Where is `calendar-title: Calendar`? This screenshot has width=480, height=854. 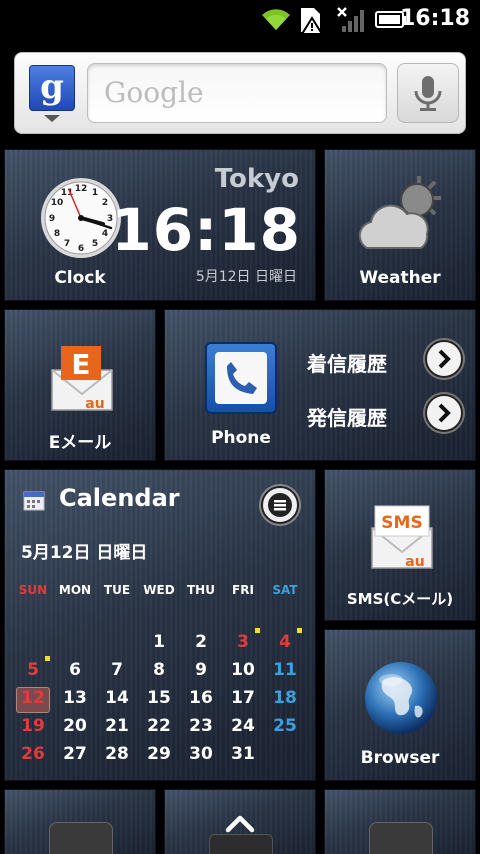
calendar-title: Calendar is located at coordinates (119, 498).